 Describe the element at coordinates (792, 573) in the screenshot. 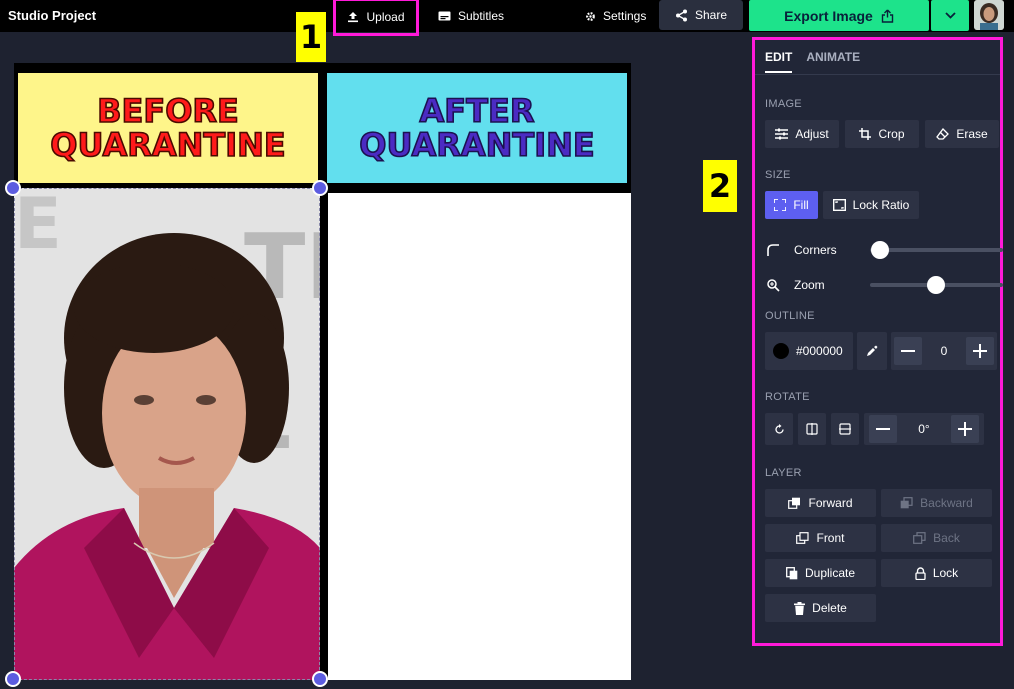

I see `duplicate-icon` at that location.